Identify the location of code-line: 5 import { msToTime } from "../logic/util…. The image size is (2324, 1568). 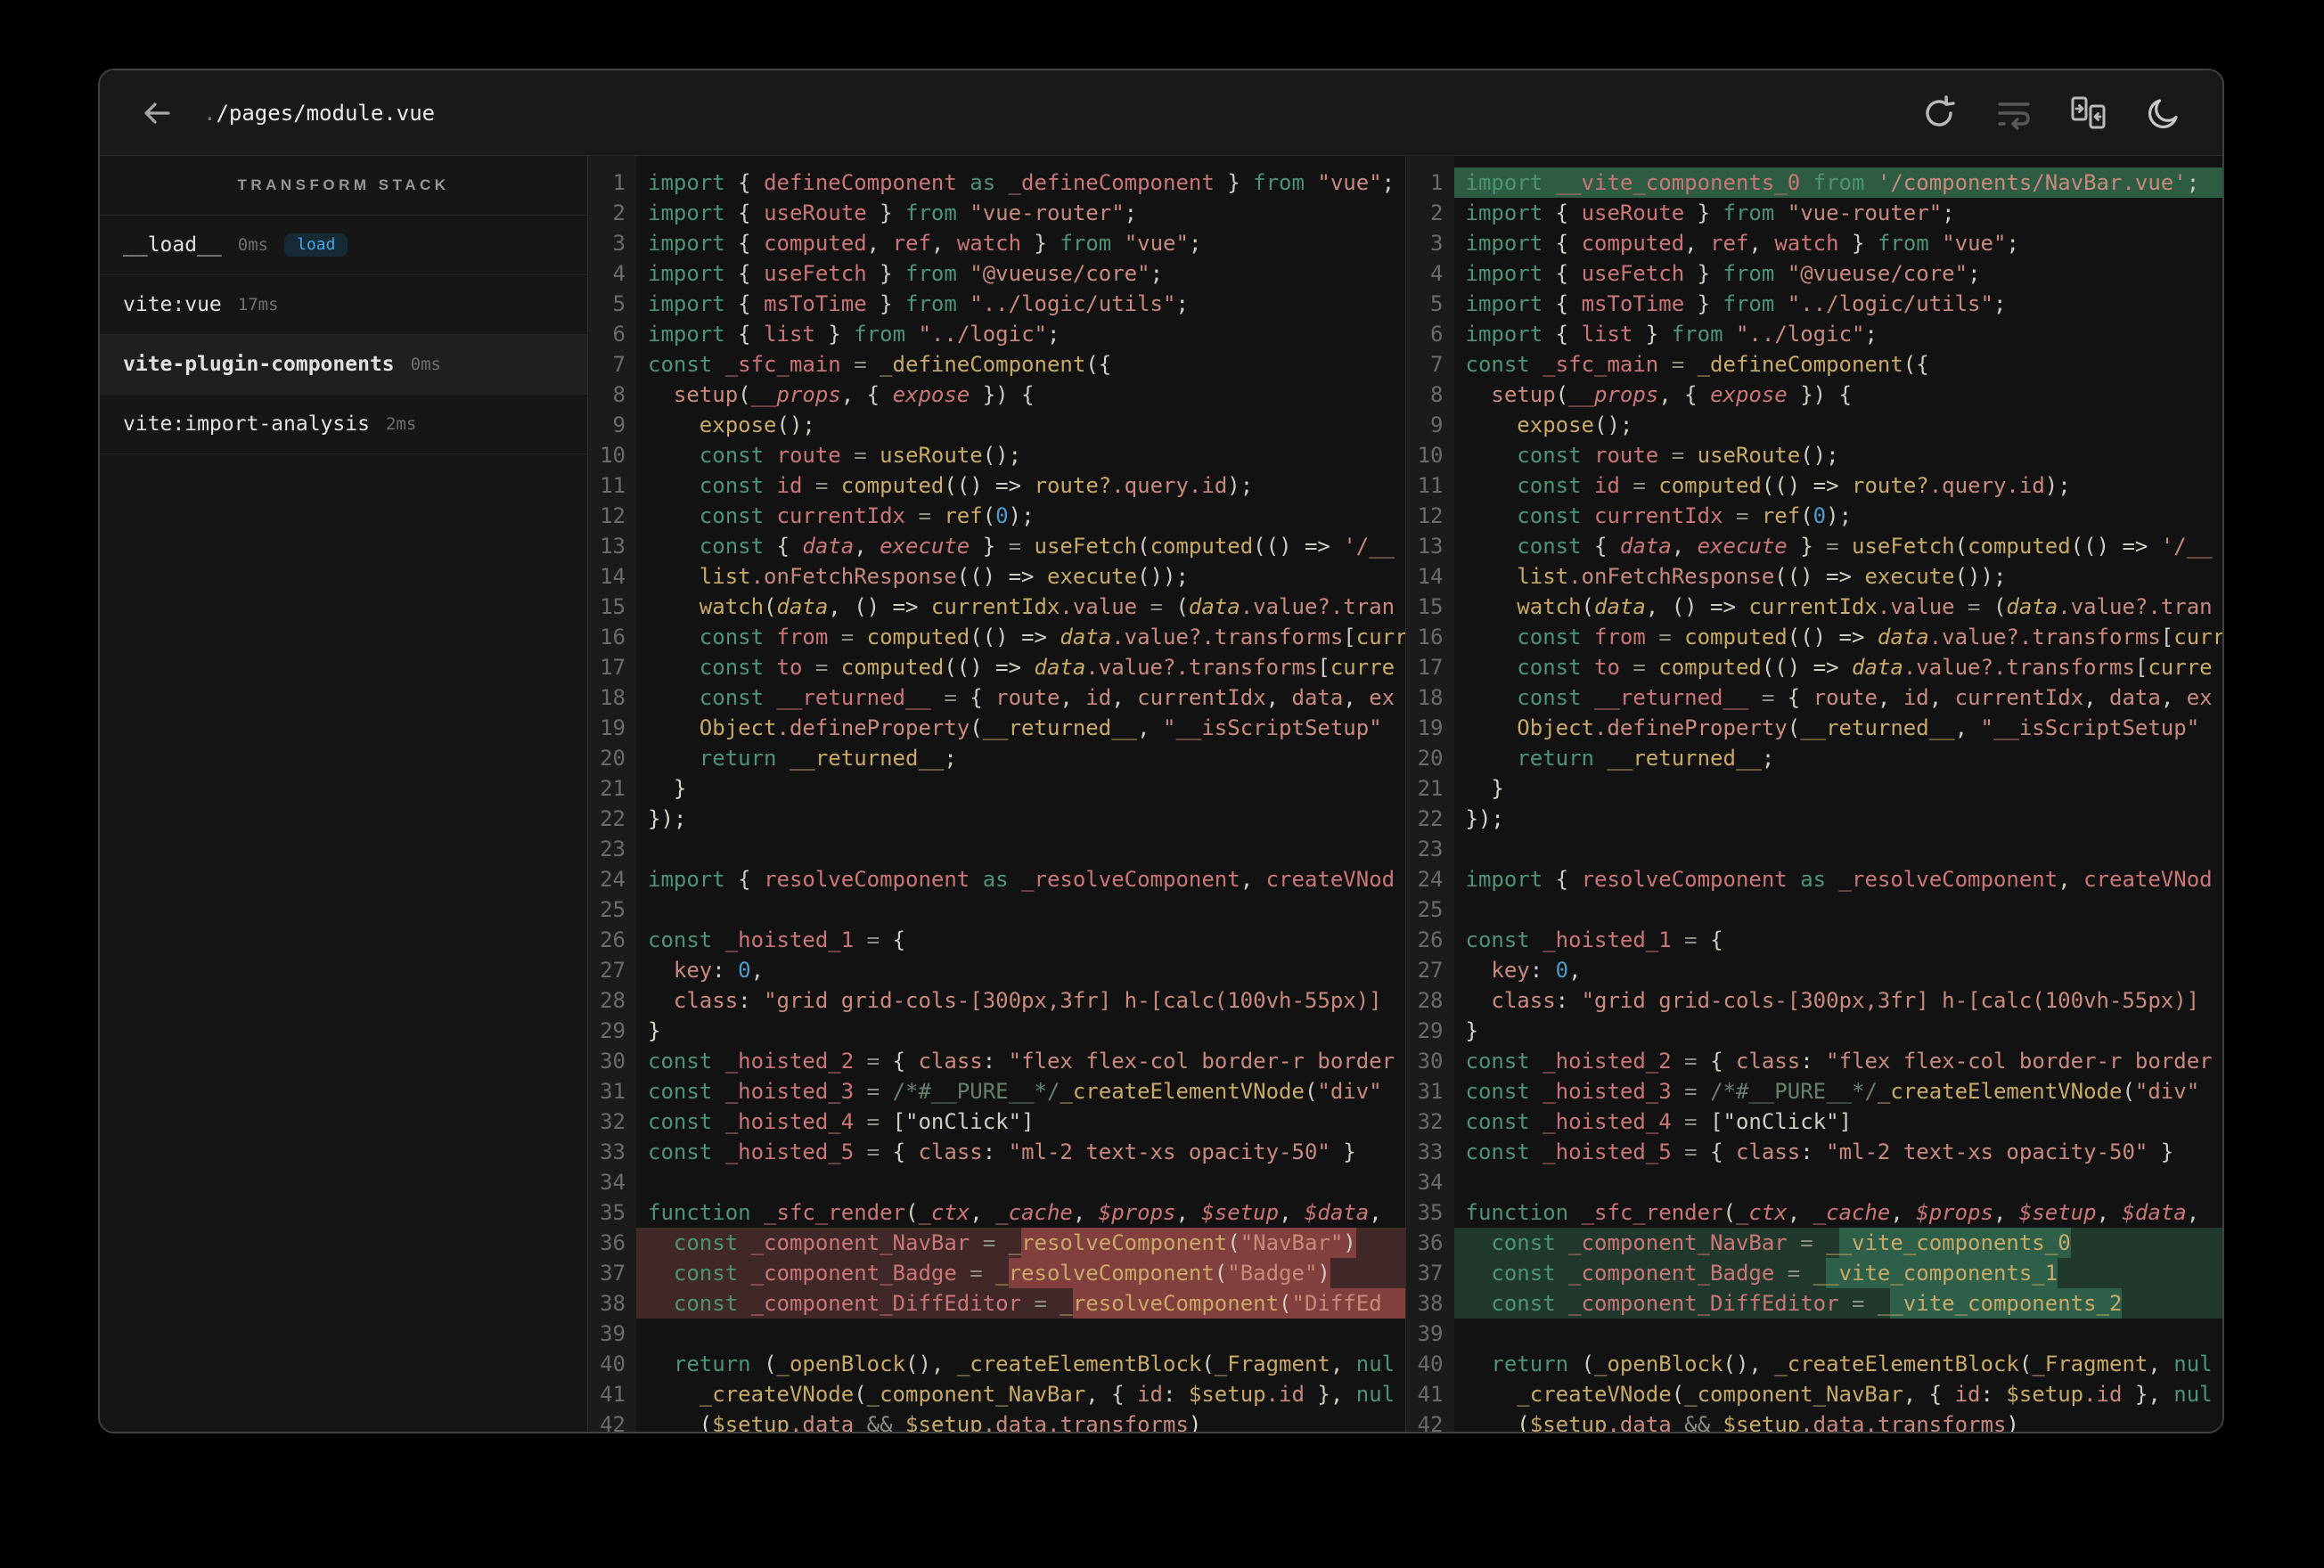
(996, 304).